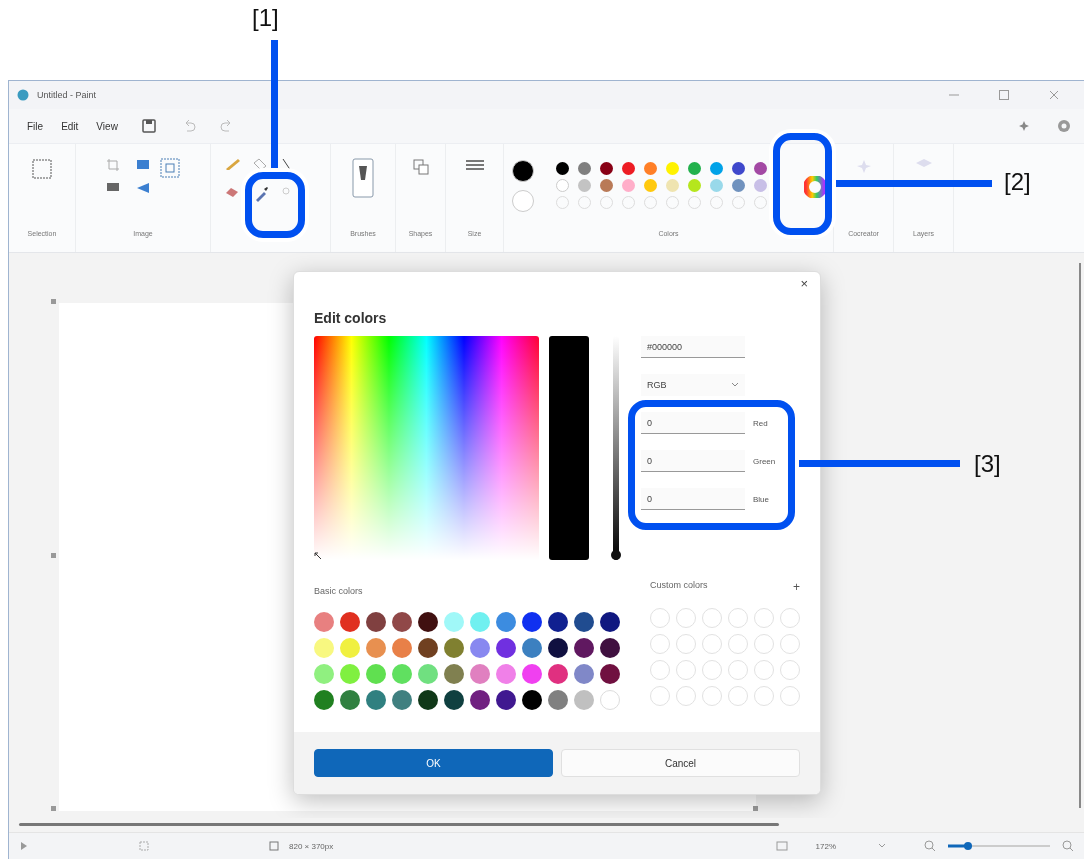 This screenshot has width=1084, height=859. I want to click on horizontal-scrollbar, so click(399, 824).